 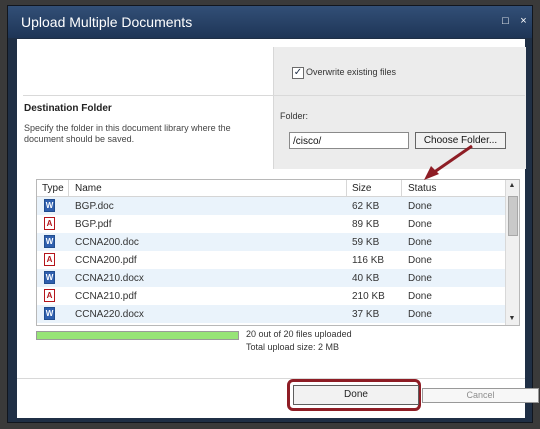 What do you see at coordinates (480, 395) in the screenshot?
I see `cancel-button: Cancel` at bounding box center [480, 395].